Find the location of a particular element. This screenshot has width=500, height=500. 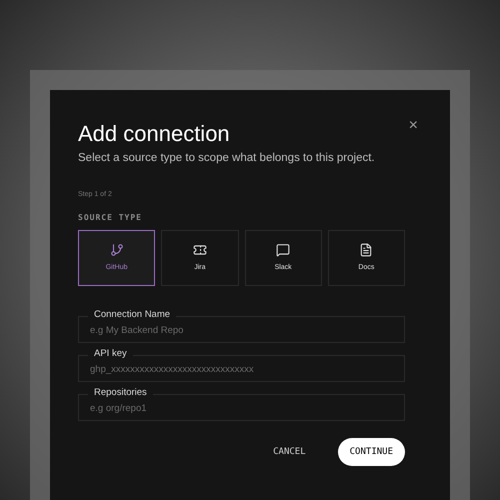

text-field: e.g My Backend Repo is located at coordinates (241, 330).